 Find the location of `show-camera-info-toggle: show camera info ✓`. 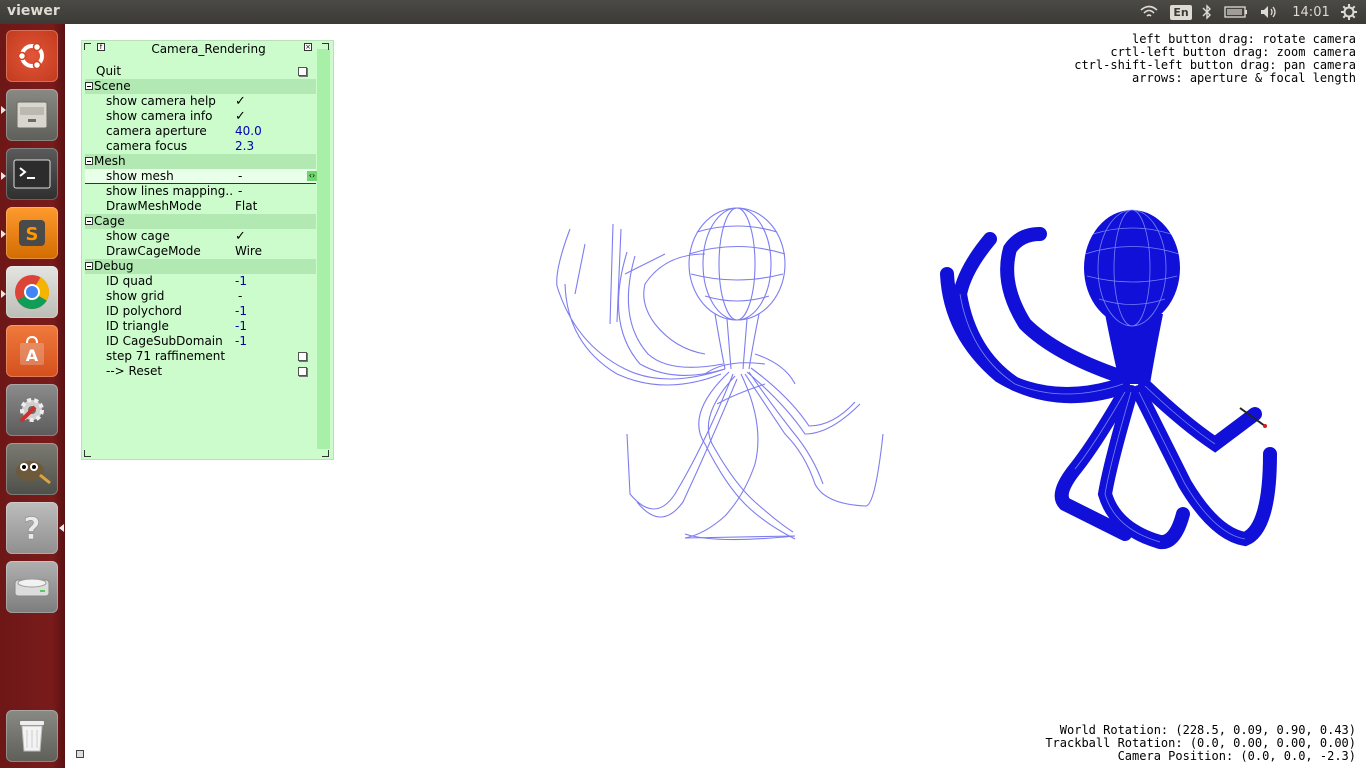

show-camera-info-toggle: show camera info ✓ is located at coordinates (200, 116).